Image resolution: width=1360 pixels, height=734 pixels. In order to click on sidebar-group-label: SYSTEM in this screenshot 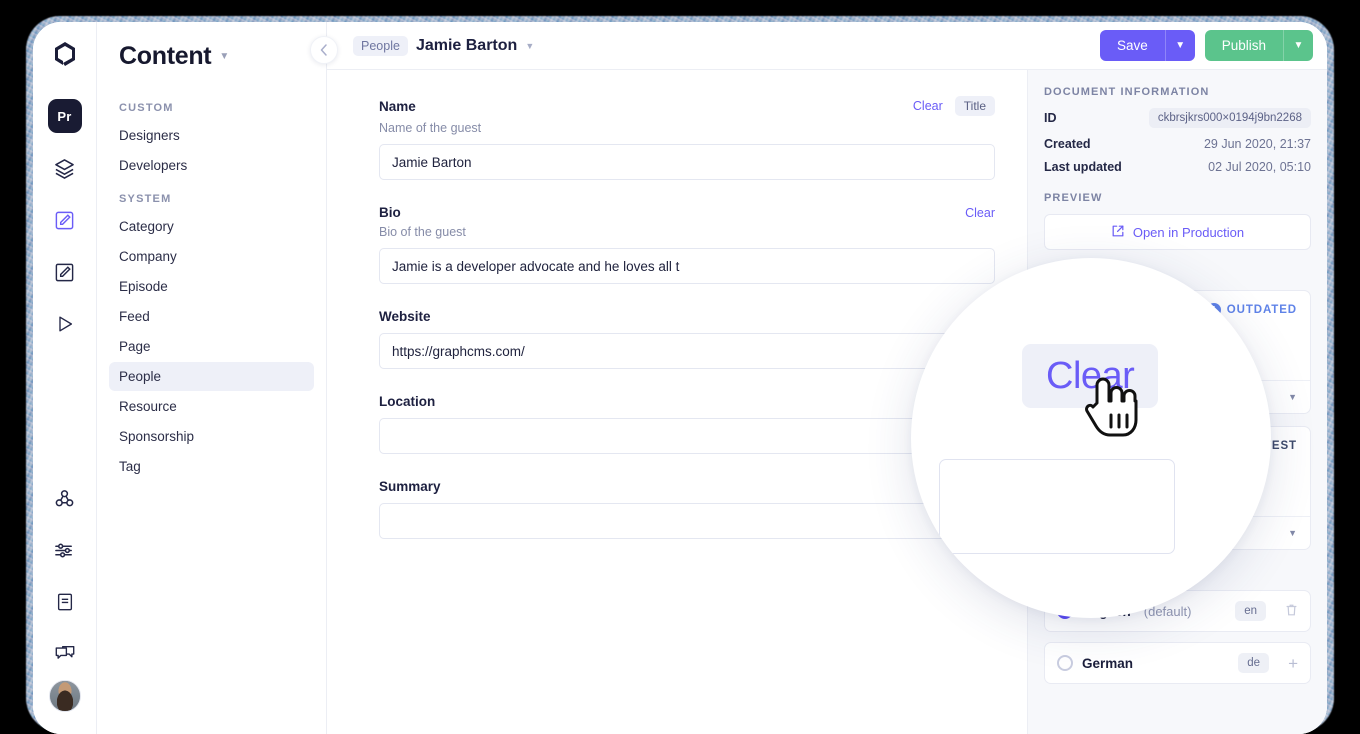, I will do `click(145, 199)`.